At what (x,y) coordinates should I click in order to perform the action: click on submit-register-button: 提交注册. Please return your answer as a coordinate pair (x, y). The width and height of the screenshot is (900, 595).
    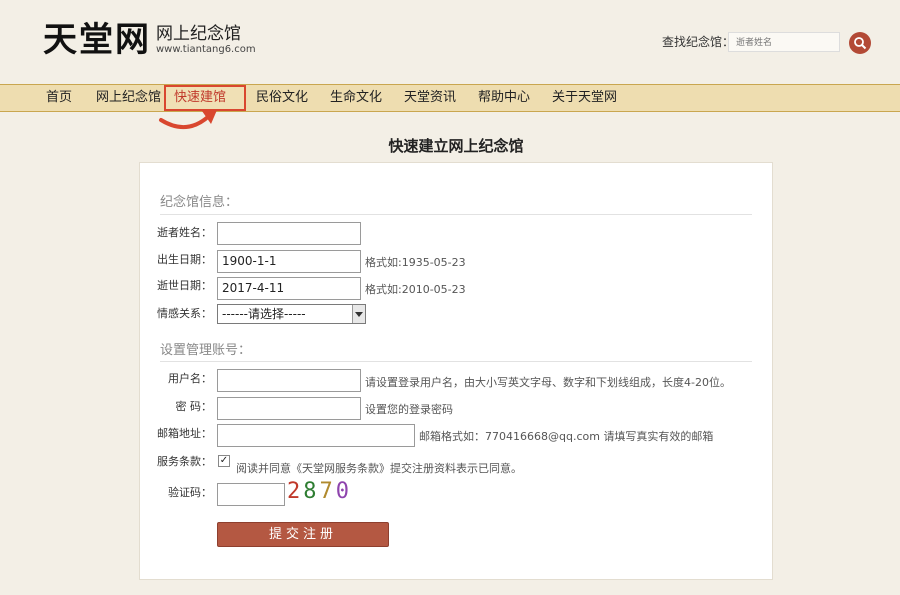
    Looking at the image, I should click on (303, 534).